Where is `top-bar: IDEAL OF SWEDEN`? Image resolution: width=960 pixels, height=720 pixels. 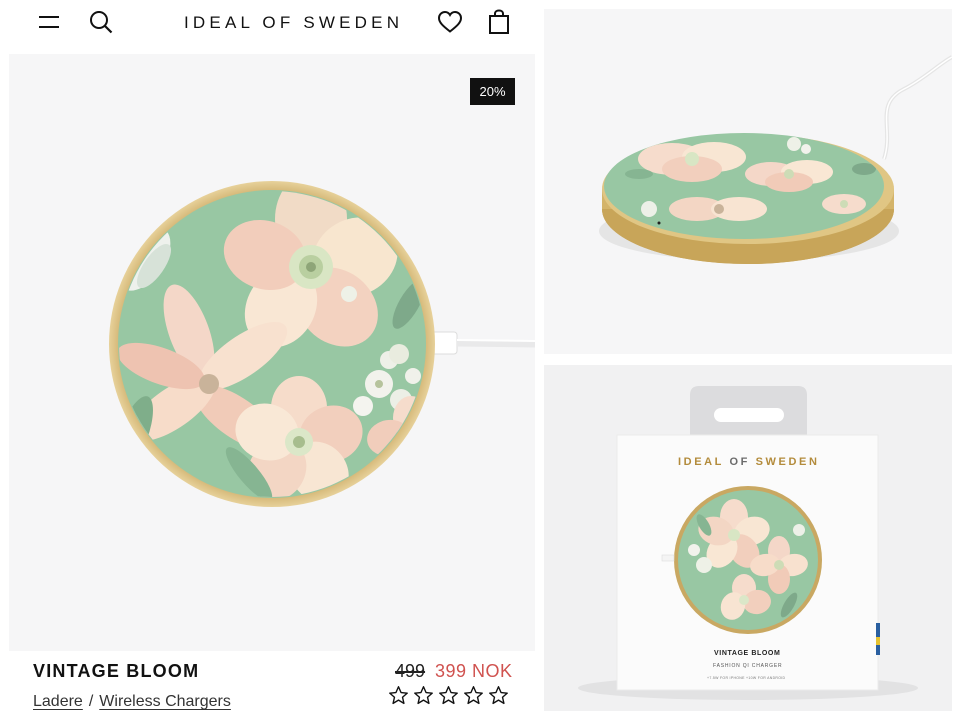 top-bar: IDEAL OF SWEDEN is located at coordinates (270, 25).